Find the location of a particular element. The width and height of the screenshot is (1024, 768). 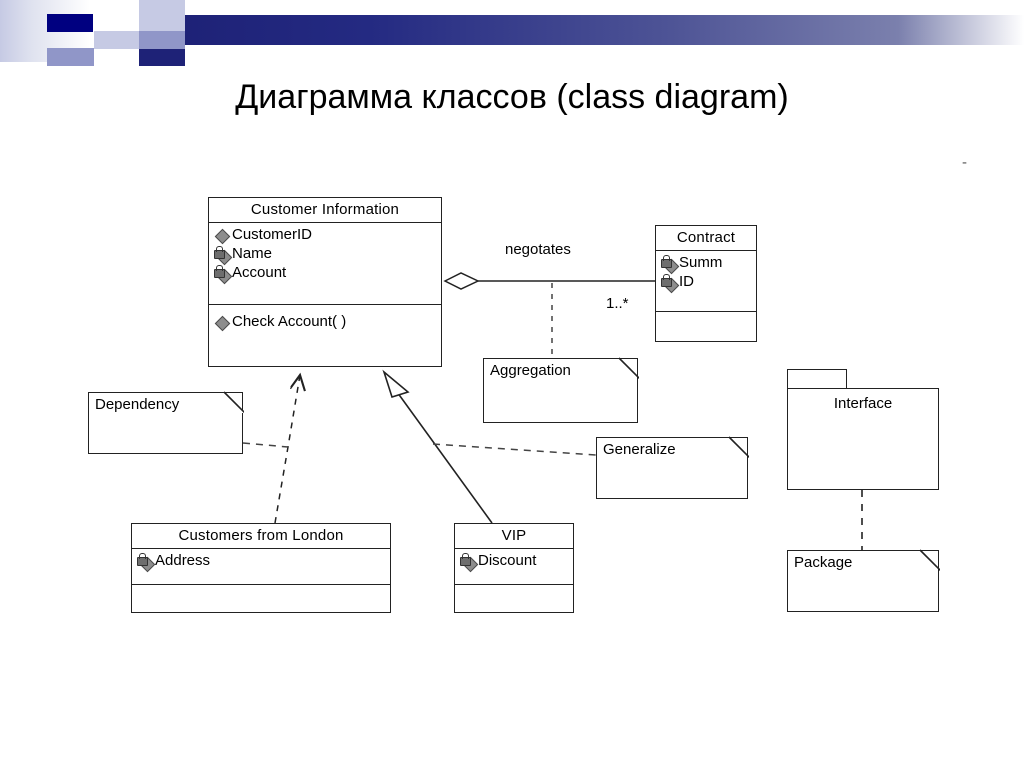

class-attribute: Account is located at coordinates (325, 274).